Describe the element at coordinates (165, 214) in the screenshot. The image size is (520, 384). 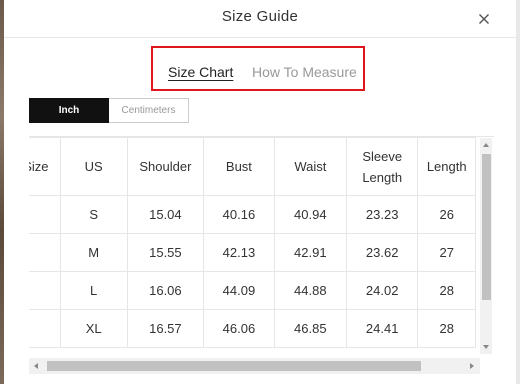
I see `table-cell: 15.04` at that location.